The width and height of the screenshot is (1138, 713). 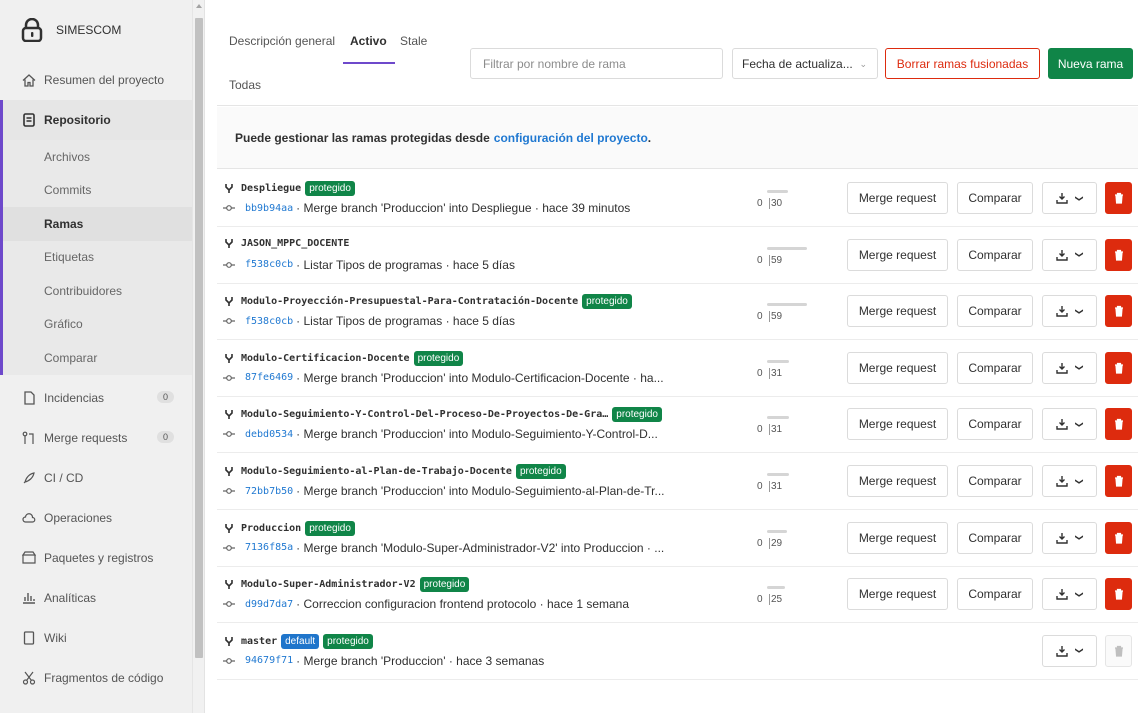 What do you see at coordinates (97, 258) in the screenshot?
I see `sidebar-subitem-tags: Etiquetas` at bounding box center [97, 258].